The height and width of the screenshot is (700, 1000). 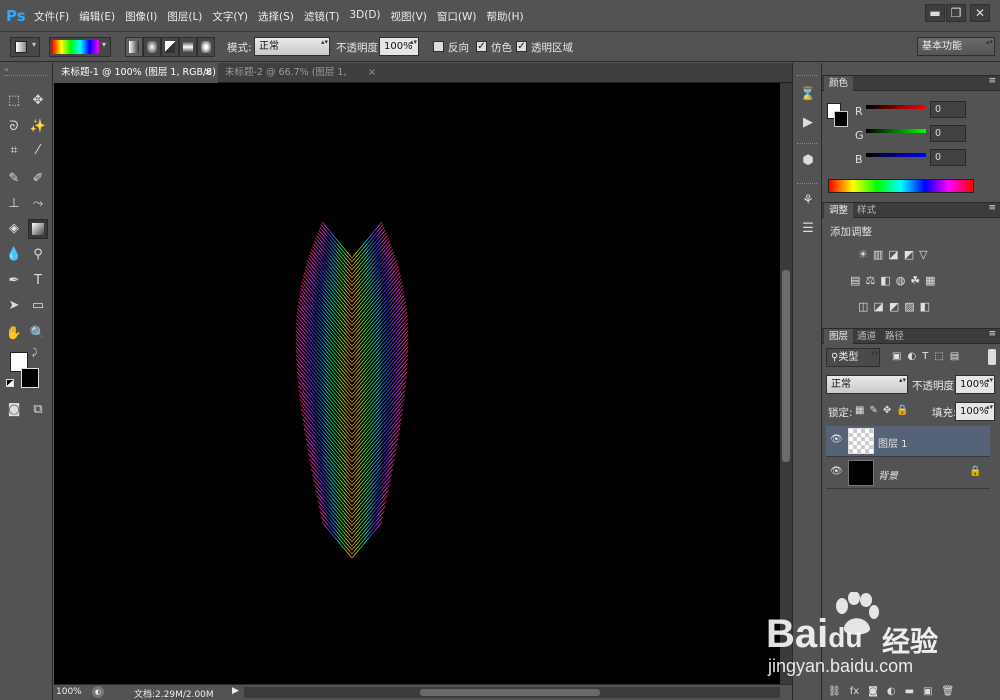 What do you see at coordinates (992, 357) in the screenshot?
I see `filter-toggle` at bounding box center [992, 357].